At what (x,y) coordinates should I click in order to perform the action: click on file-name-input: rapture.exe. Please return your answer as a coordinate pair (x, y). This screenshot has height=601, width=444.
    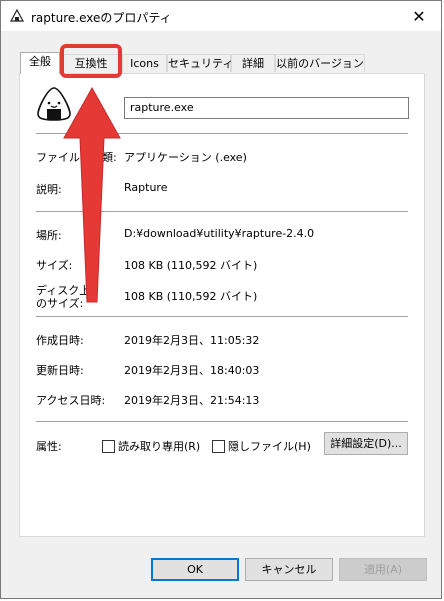
    Looking at the image, I should click on (266, 108).